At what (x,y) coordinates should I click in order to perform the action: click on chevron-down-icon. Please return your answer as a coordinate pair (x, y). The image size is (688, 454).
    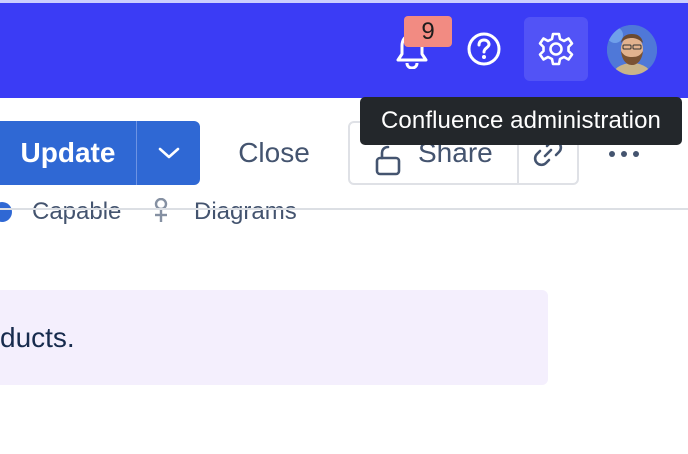
    Looking at the image, I should click on (168, 153).